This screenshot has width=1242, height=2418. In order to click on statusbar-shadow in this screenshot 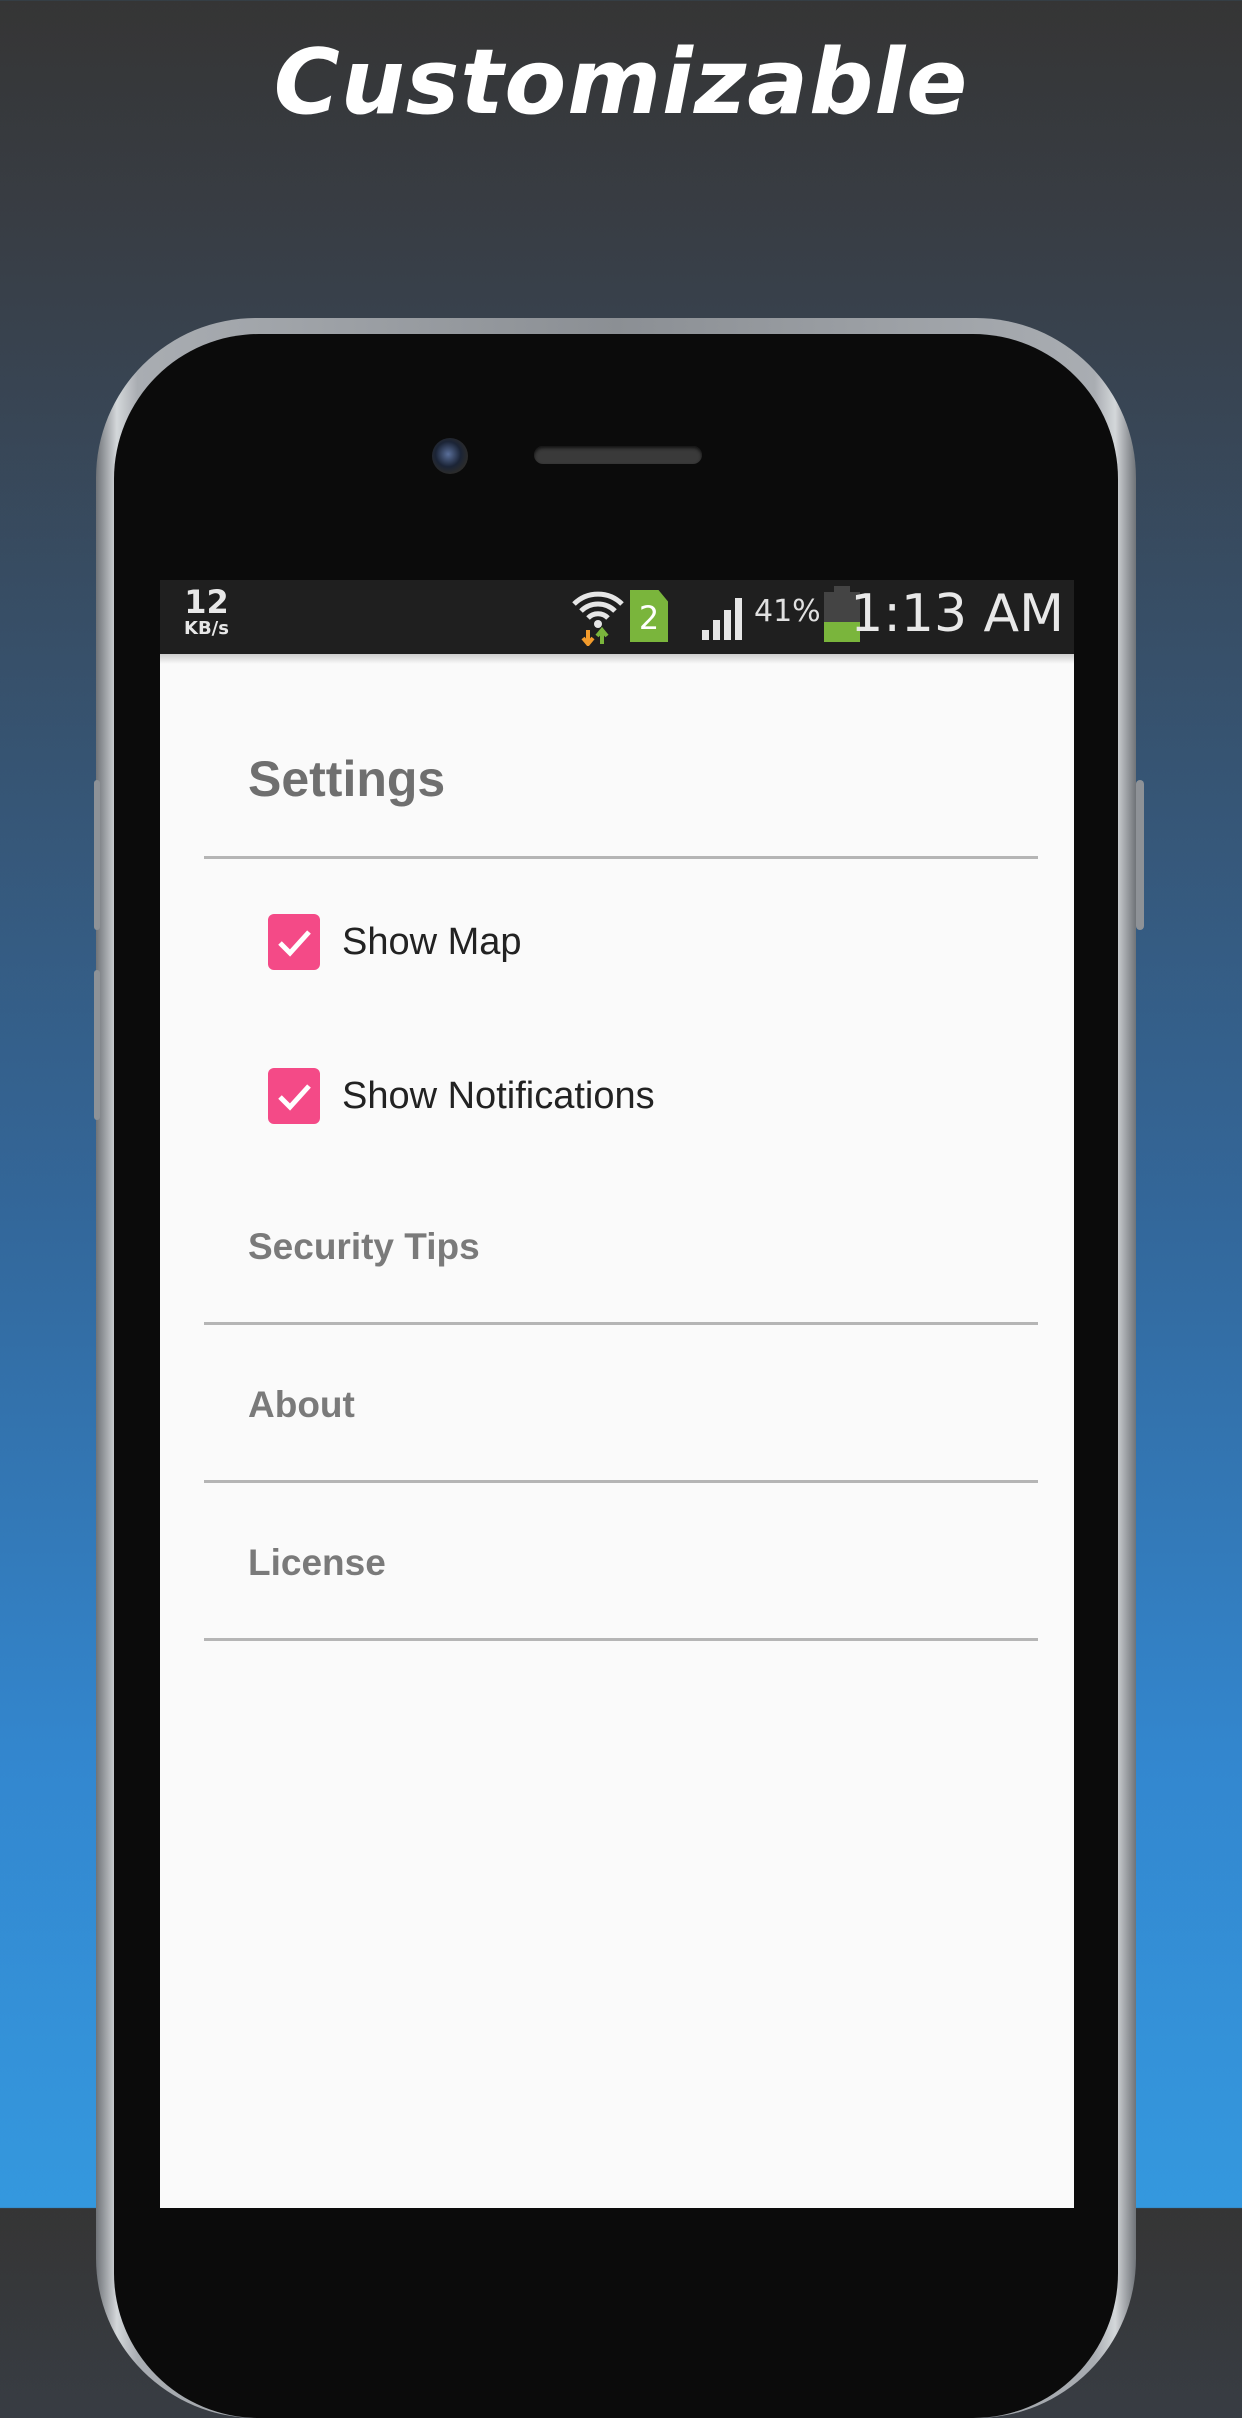, I will do `click(617, 659)`.